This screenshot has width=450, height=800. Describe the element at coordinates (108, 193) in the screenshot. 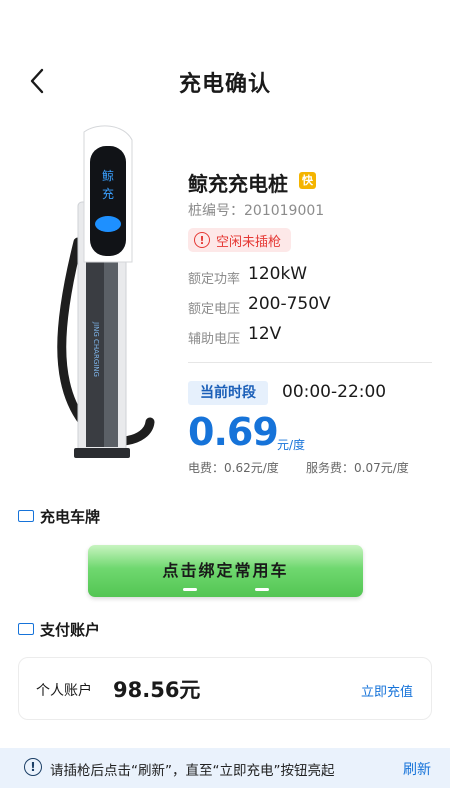

I see `svg-text: 充` at that location.